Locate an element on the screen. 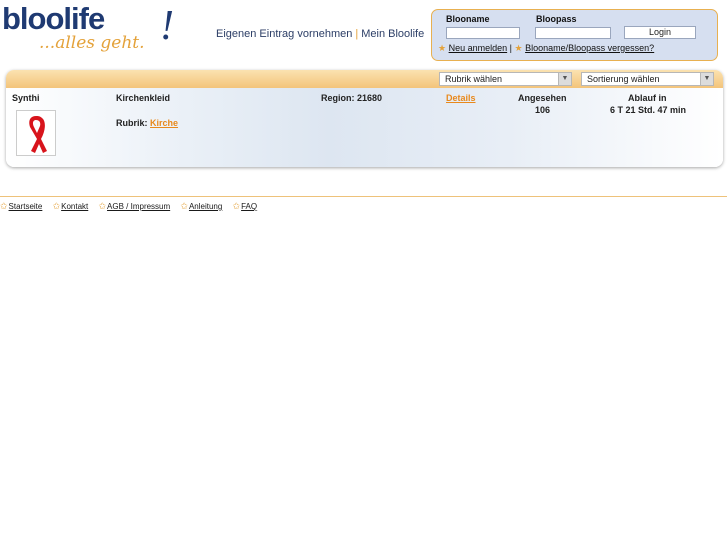  rubrik-select-value: Rubrik wählen is located at coordinates (474, 79).